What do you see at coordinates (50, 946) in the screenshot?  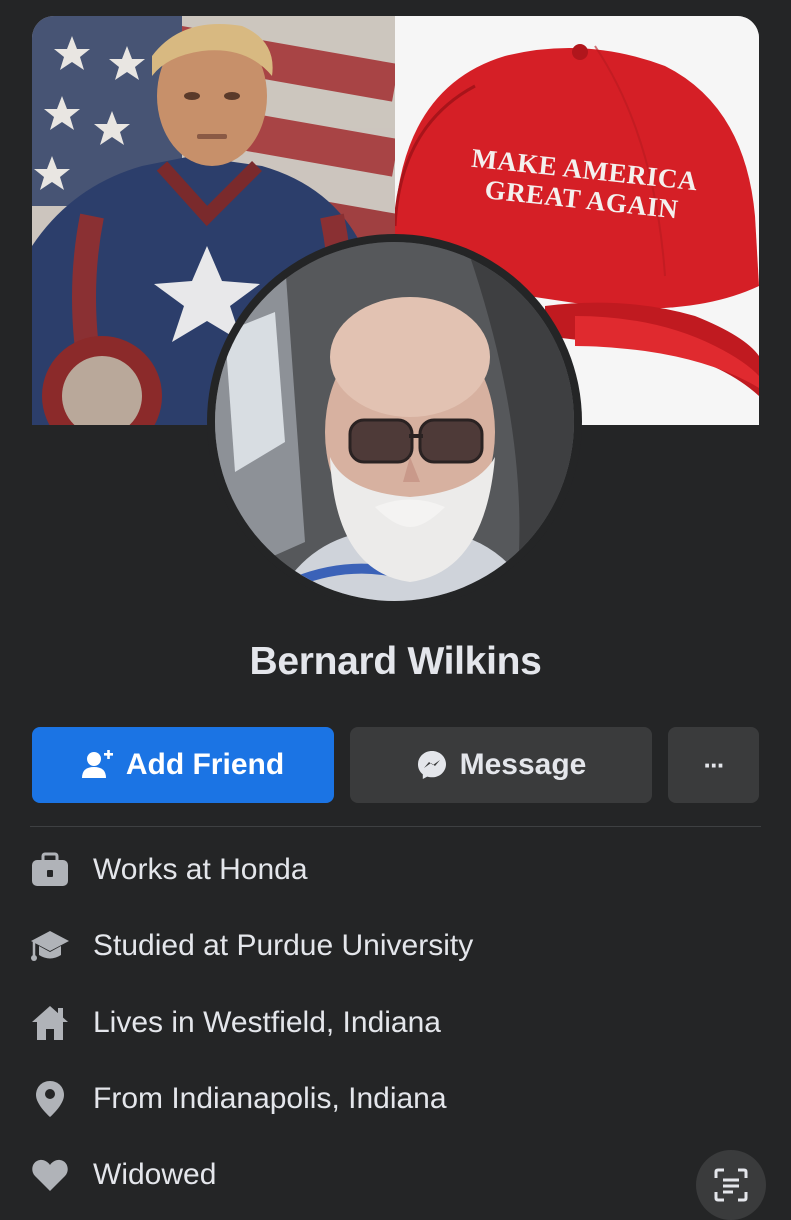 I see `graduation-cap-icon` at bounding box center [50, 946].